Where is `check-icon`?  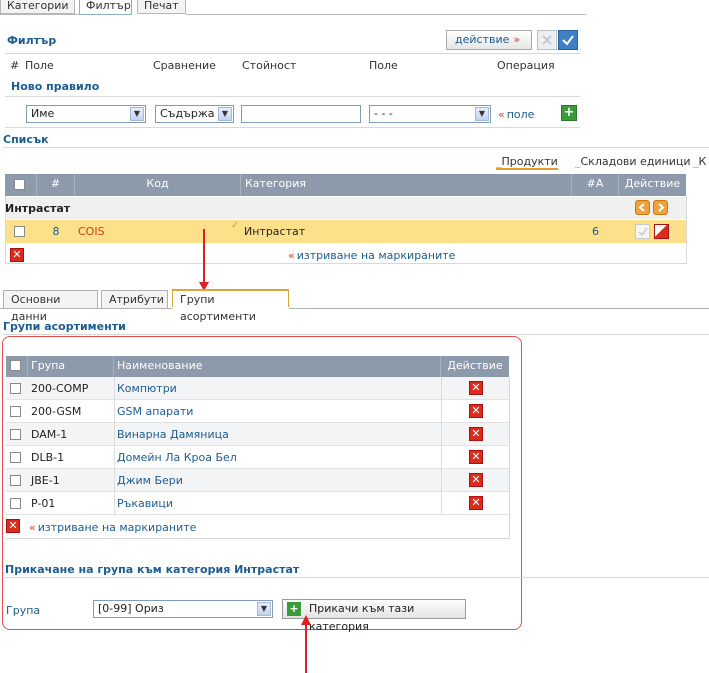
check-icon is located at coordinates (568, 40).